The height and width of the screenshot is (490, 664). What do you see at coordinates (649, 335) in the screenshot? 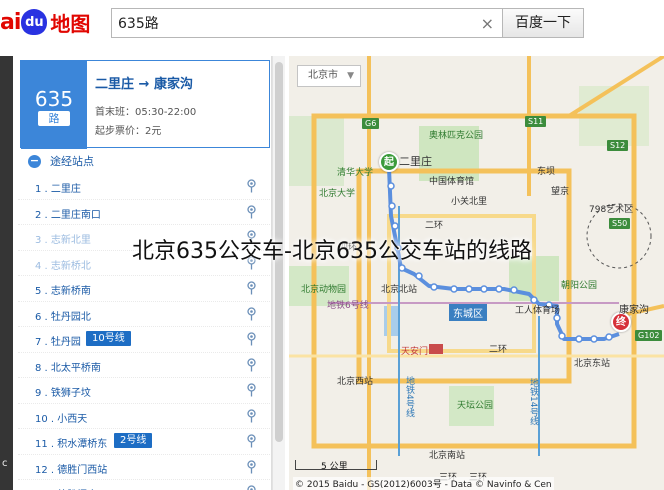
I see `road-badge-g102: G102` at bounding box center [649, 335].